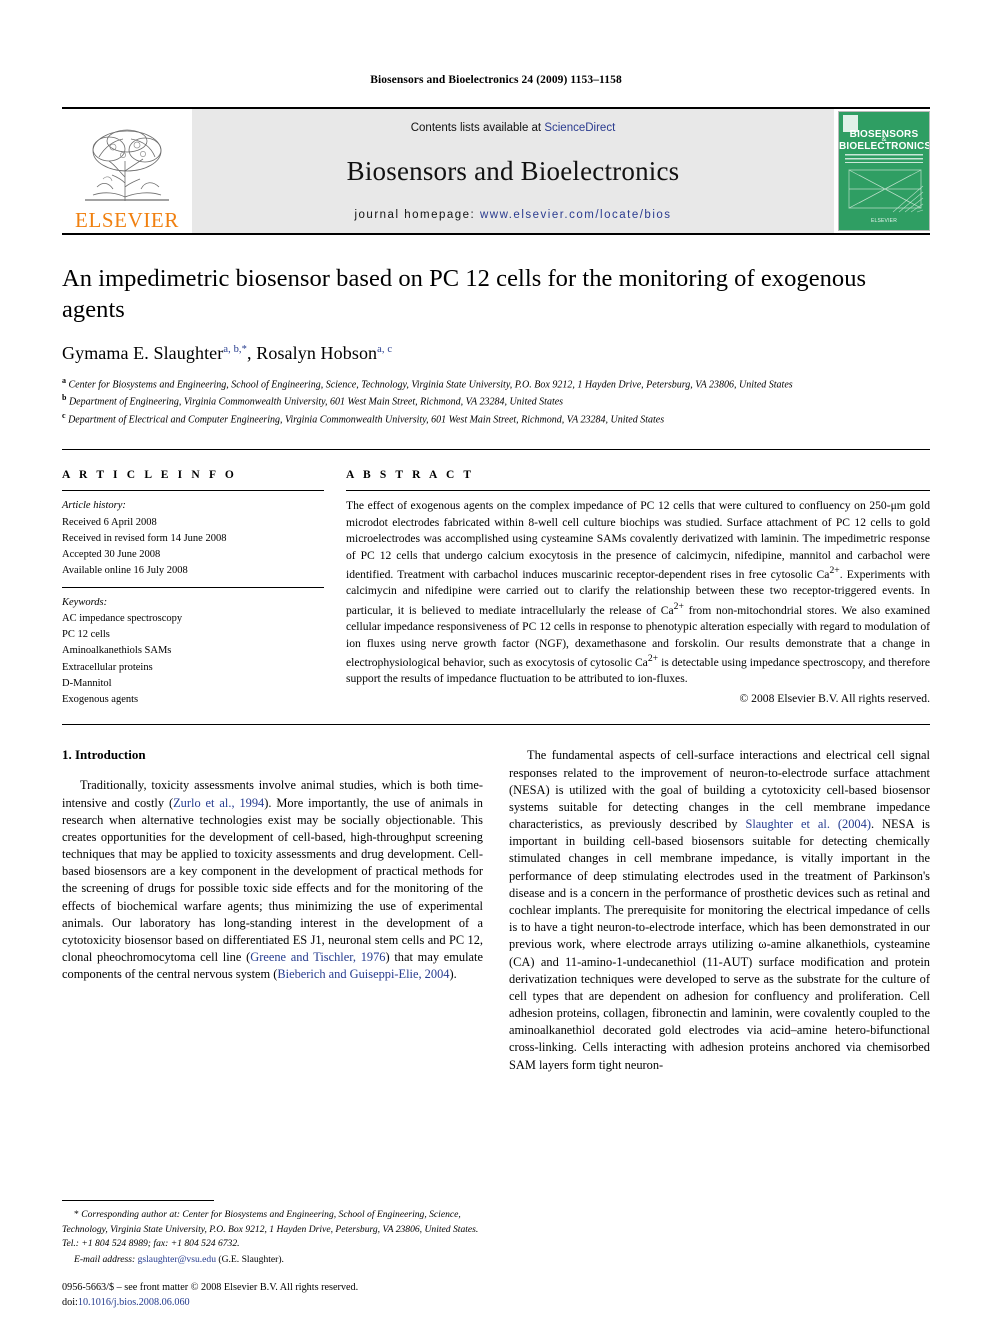 The height and width of the screenshot is (1323, 992). What do you see at coordinates (76, 1215) in the screenshot?
I see `corresponding-note-mark: *` at bounding box center [76, 1215].